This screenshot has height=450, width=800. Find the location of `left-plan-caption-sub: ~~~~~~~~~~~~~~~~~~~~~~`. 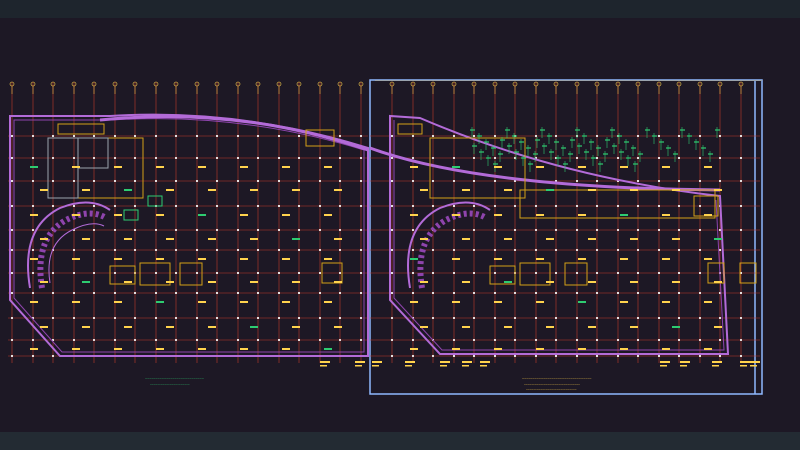

left-plan-caption-sub: ~~~~~~~~~~~~~~~~~~~~~~ is located at coordinates (170, 384).